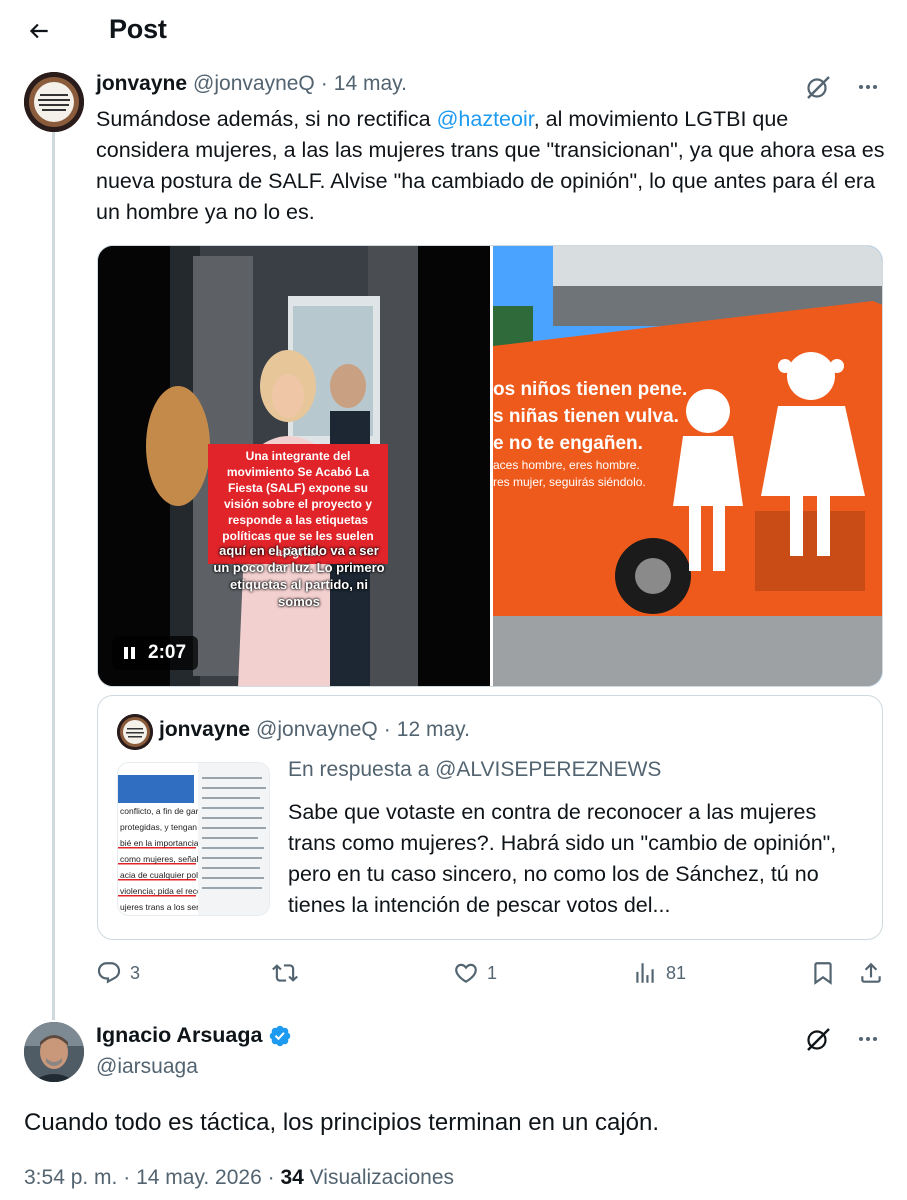 This screenshot has height=1200, width=907. I want to click on author-name: jonvayne, so click(141, 84).